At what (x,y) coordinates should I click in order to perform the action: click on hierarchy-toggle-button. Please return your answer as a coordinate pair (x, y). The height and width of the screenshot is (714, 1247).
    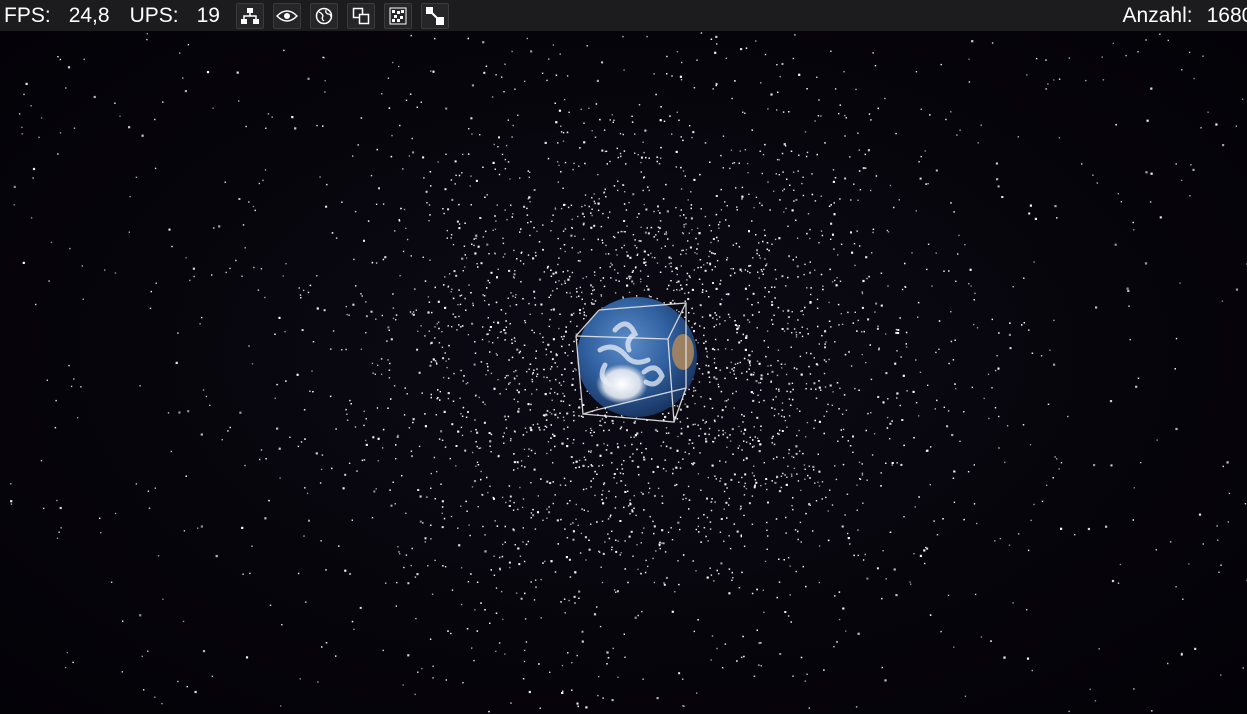
    Looking at the image, I should click on (249, 15).